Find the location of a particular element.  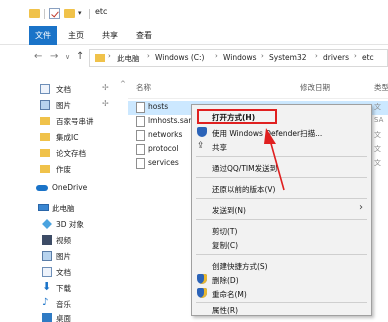

nav-item-folder: 百家号串讲 is located at coordinates (64, 121).